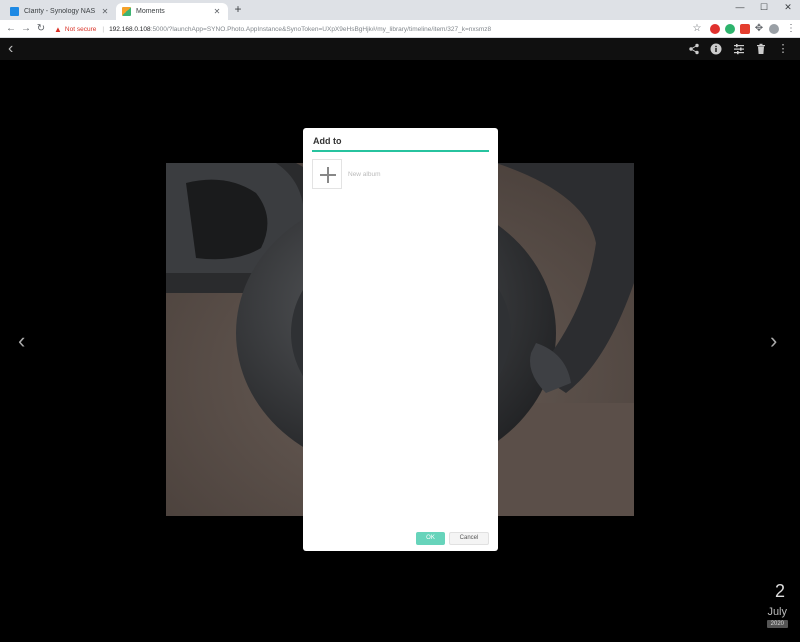 This screenshot has height=642, width=800. What do you see at coordinates (15, 49) in the screenshot?
I see `back-chevron-icon: ‹` at bounding box center [15, 49].